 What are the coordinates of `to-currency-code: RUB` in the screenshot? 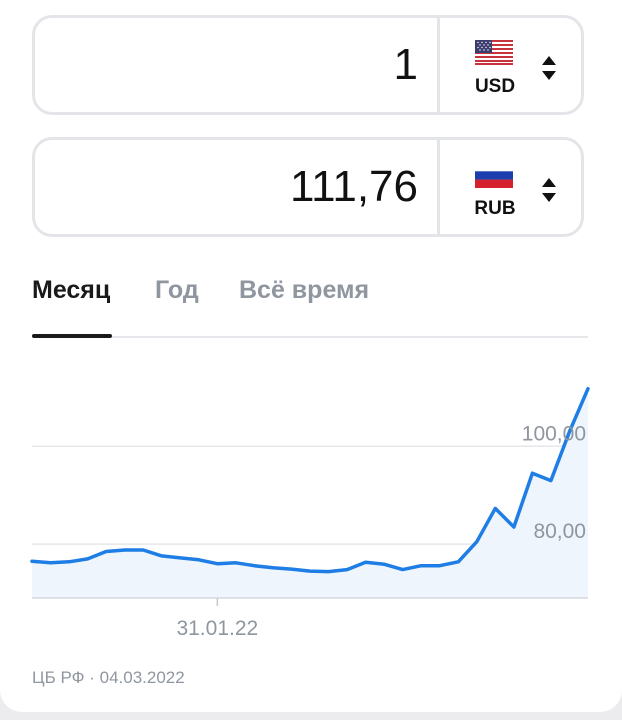 It's located at (495, 208).